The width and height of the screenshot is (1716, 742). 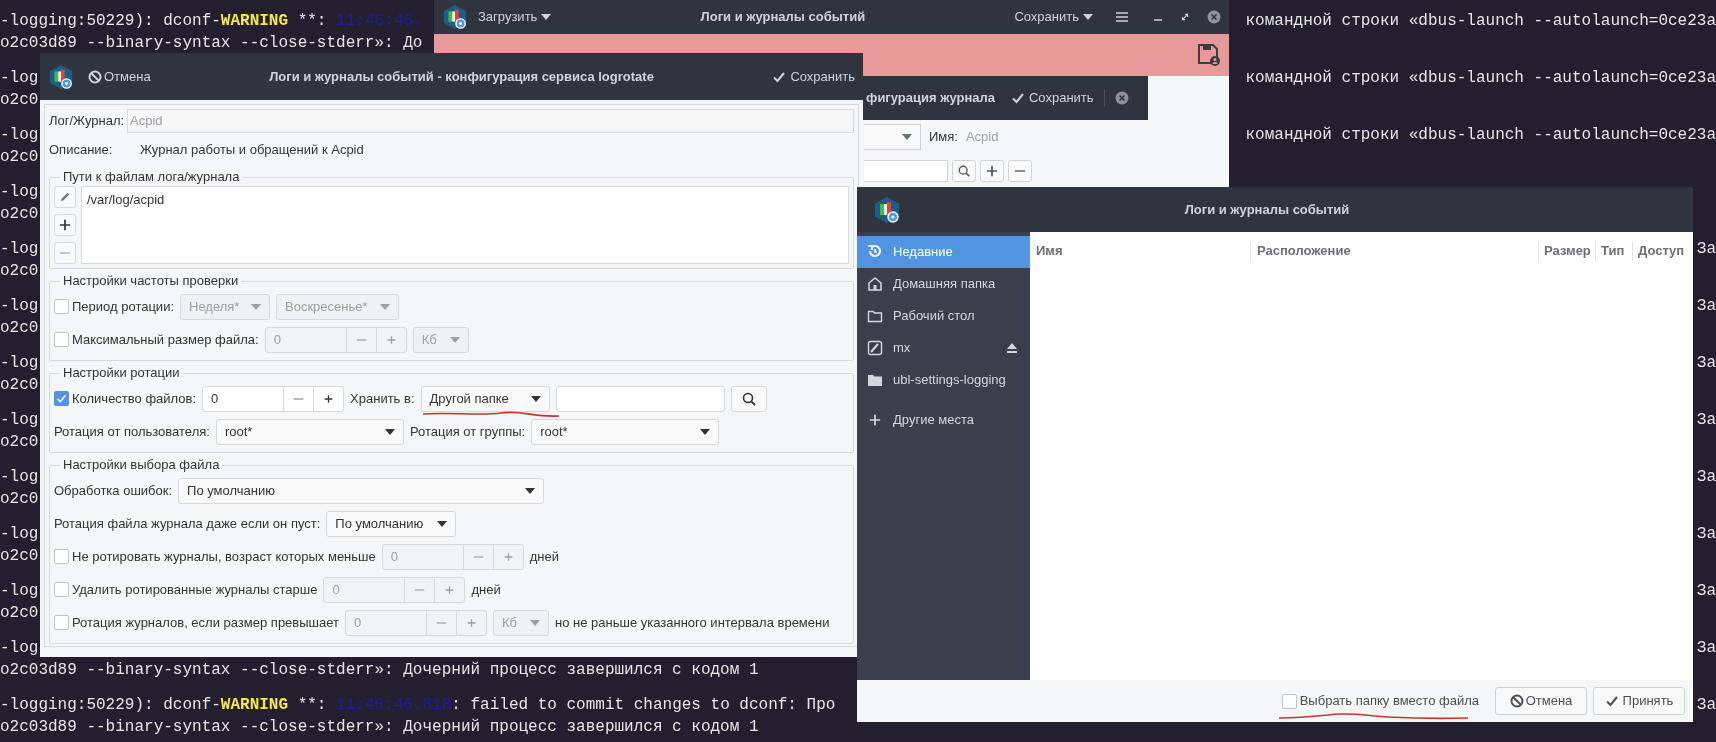 I want to click on minus-button, so click(x=1020, y=171).